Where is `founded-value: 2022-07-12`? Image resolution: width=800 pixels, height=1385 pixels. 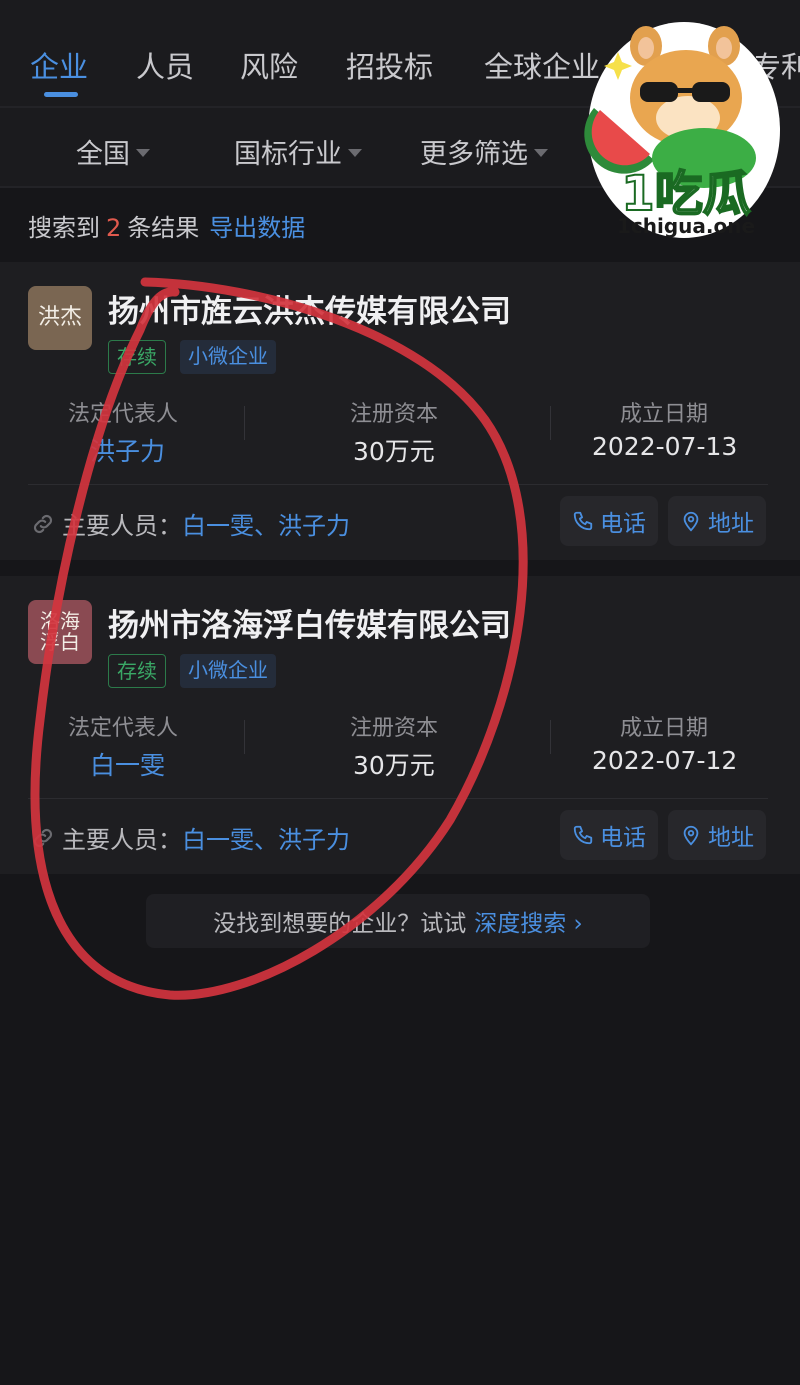
founded-value: 2022-07-12 is located at coordinates (665, 760).